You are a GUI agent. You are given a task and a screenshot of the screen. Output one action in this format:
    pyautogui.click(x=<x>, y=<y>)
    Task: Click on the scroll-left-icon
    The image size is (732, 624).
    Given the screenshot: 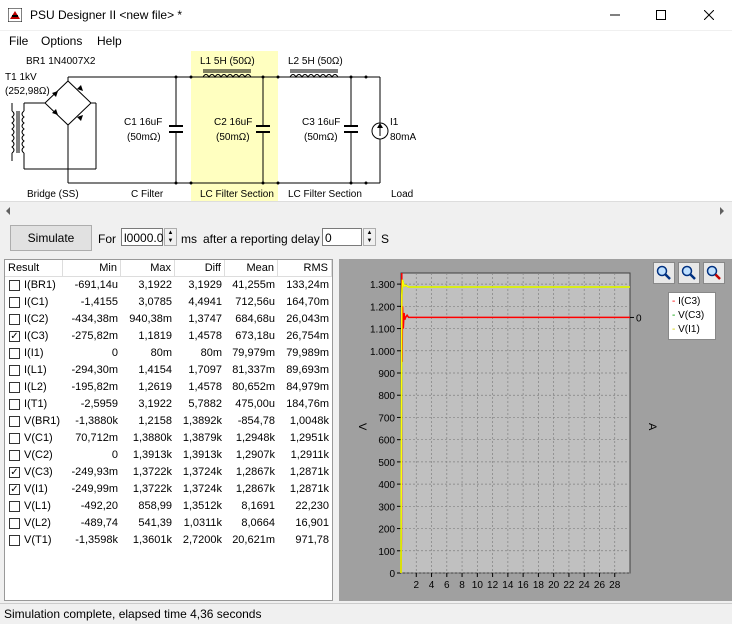 What is the action you would take?
    pyautogui.click(x=8, y=212)
    